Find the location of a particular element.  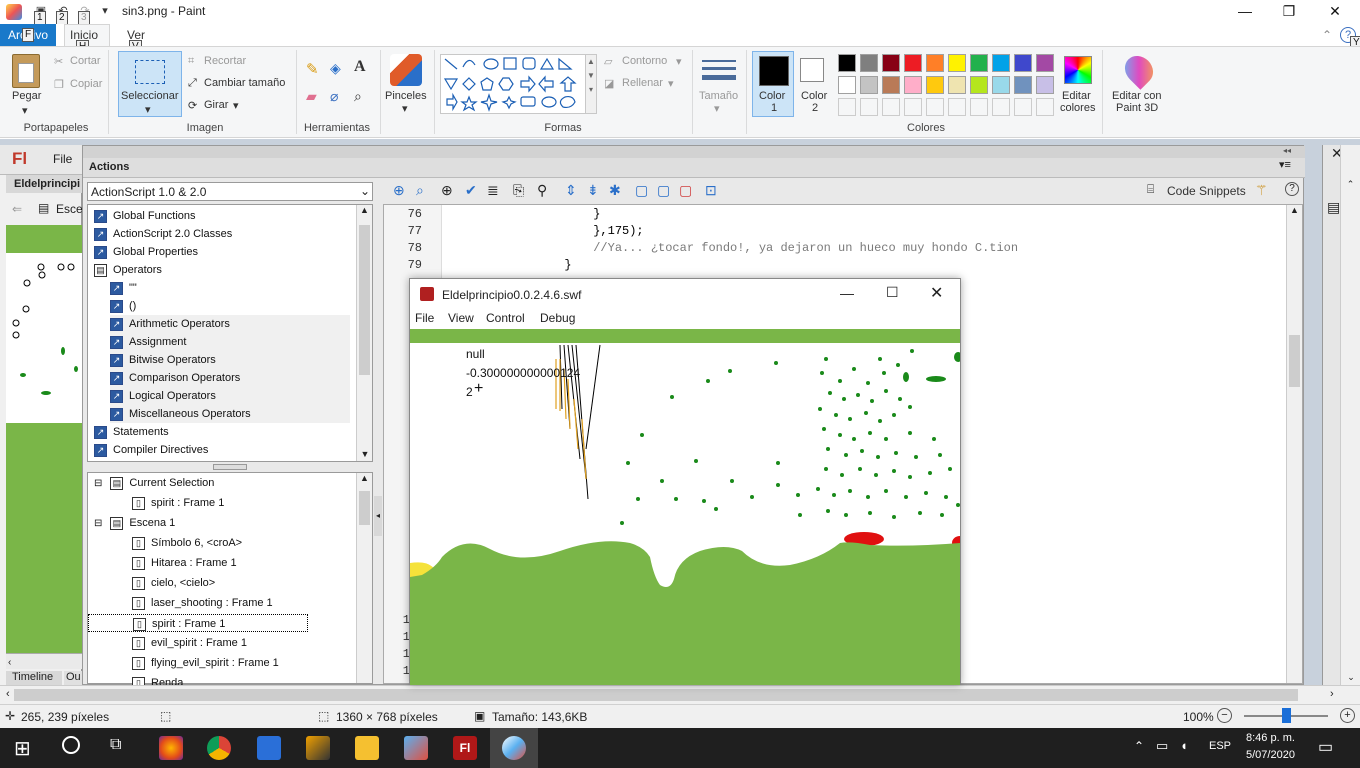

timeline-tab: Timeline is located at coordinates (34, 678).